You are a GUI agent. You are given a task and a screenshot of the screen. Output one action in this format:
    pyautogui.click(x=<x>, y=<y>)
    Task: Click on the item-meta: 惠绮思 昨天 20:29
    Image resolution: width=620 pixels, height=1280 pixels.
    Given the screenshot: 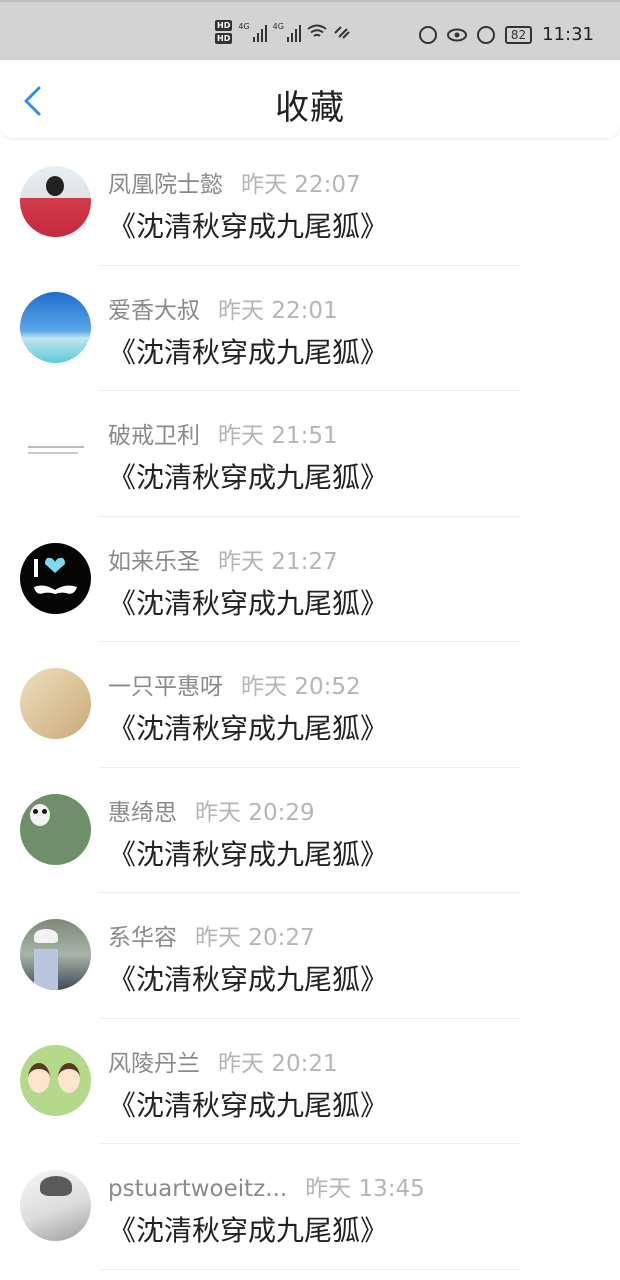 What is the action you would take?
    pyautogui.click(x=211, y=810)
    